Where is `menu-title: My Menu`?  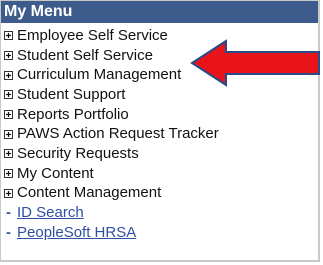
menu-title: My Menu is located at coordinates (159, 12).